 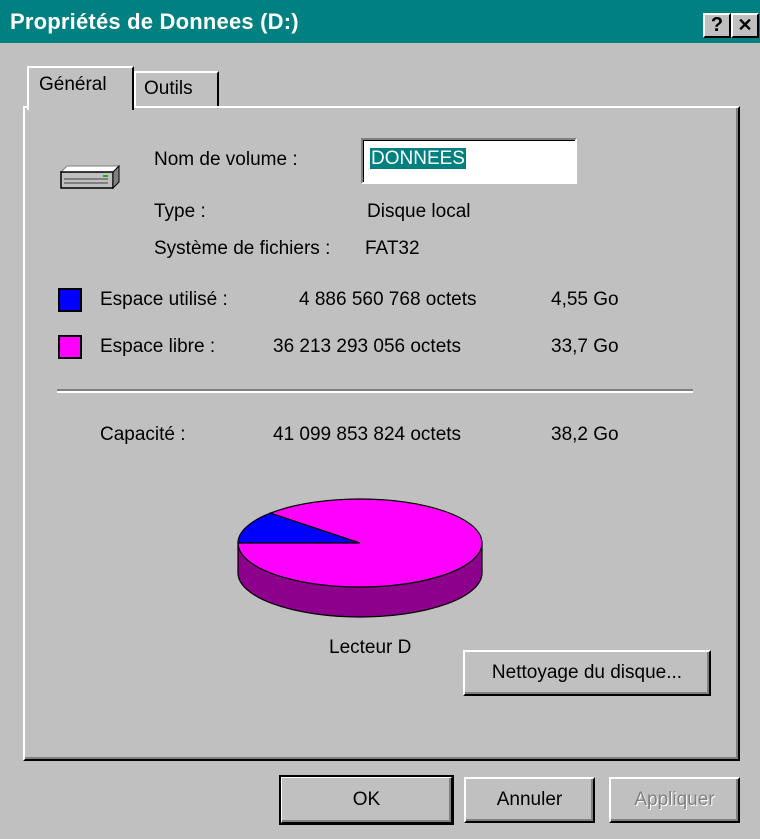 I want to click on close-button: ✕, so click(x=745, y=25).